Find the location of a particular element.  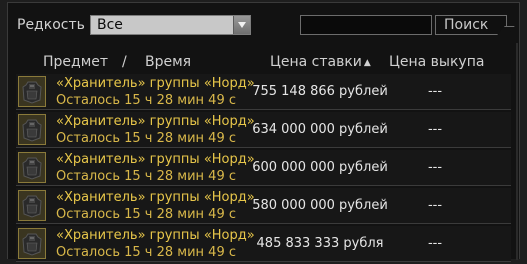

column-header-bid: Цена ставки ▲ is located at coordinates (320, 62).